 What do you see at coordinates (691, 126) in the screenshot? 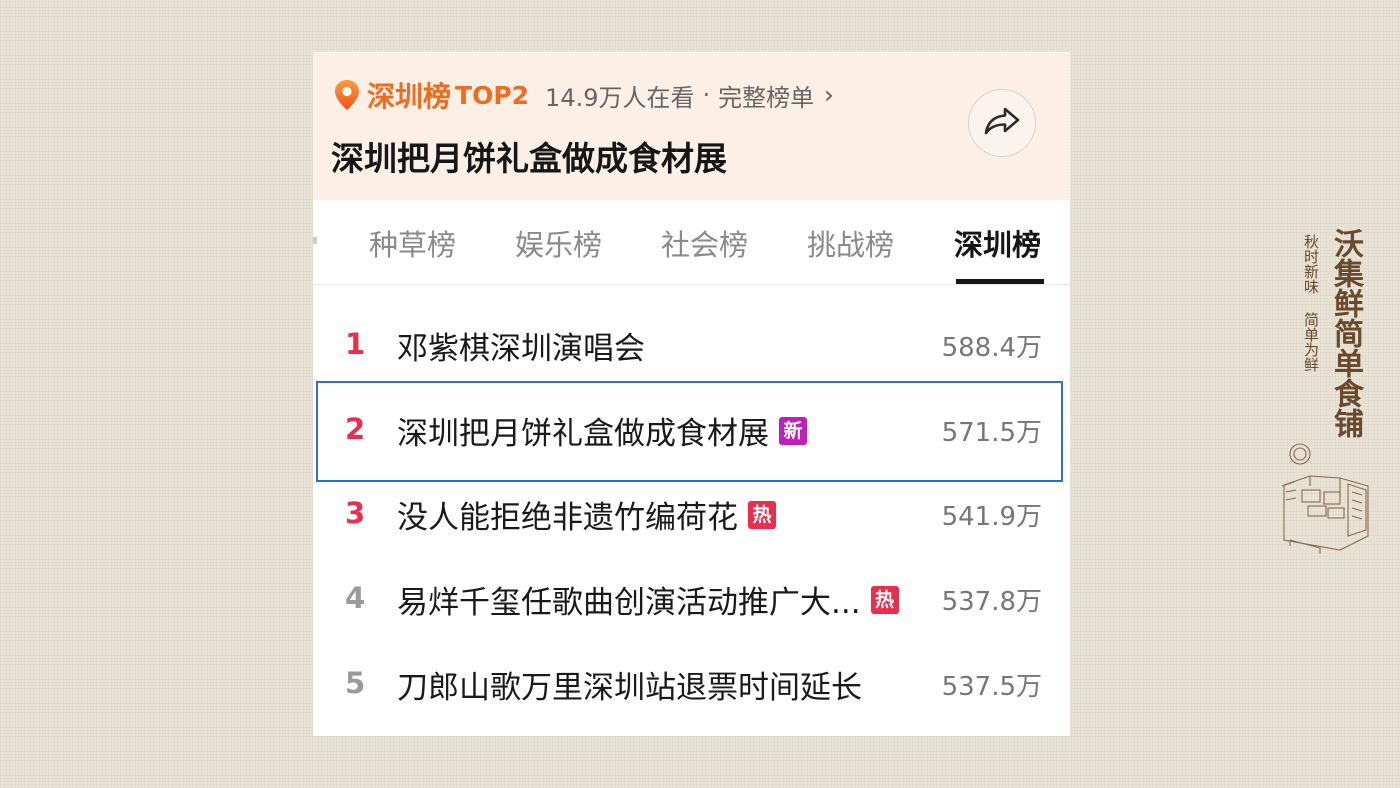
I see `topic-header: 深圳榜 TOP2 14.9万人在看 · 完整榜单 › 深圳把月饼礼盒做成食材展` at bounding box center [691, 126].